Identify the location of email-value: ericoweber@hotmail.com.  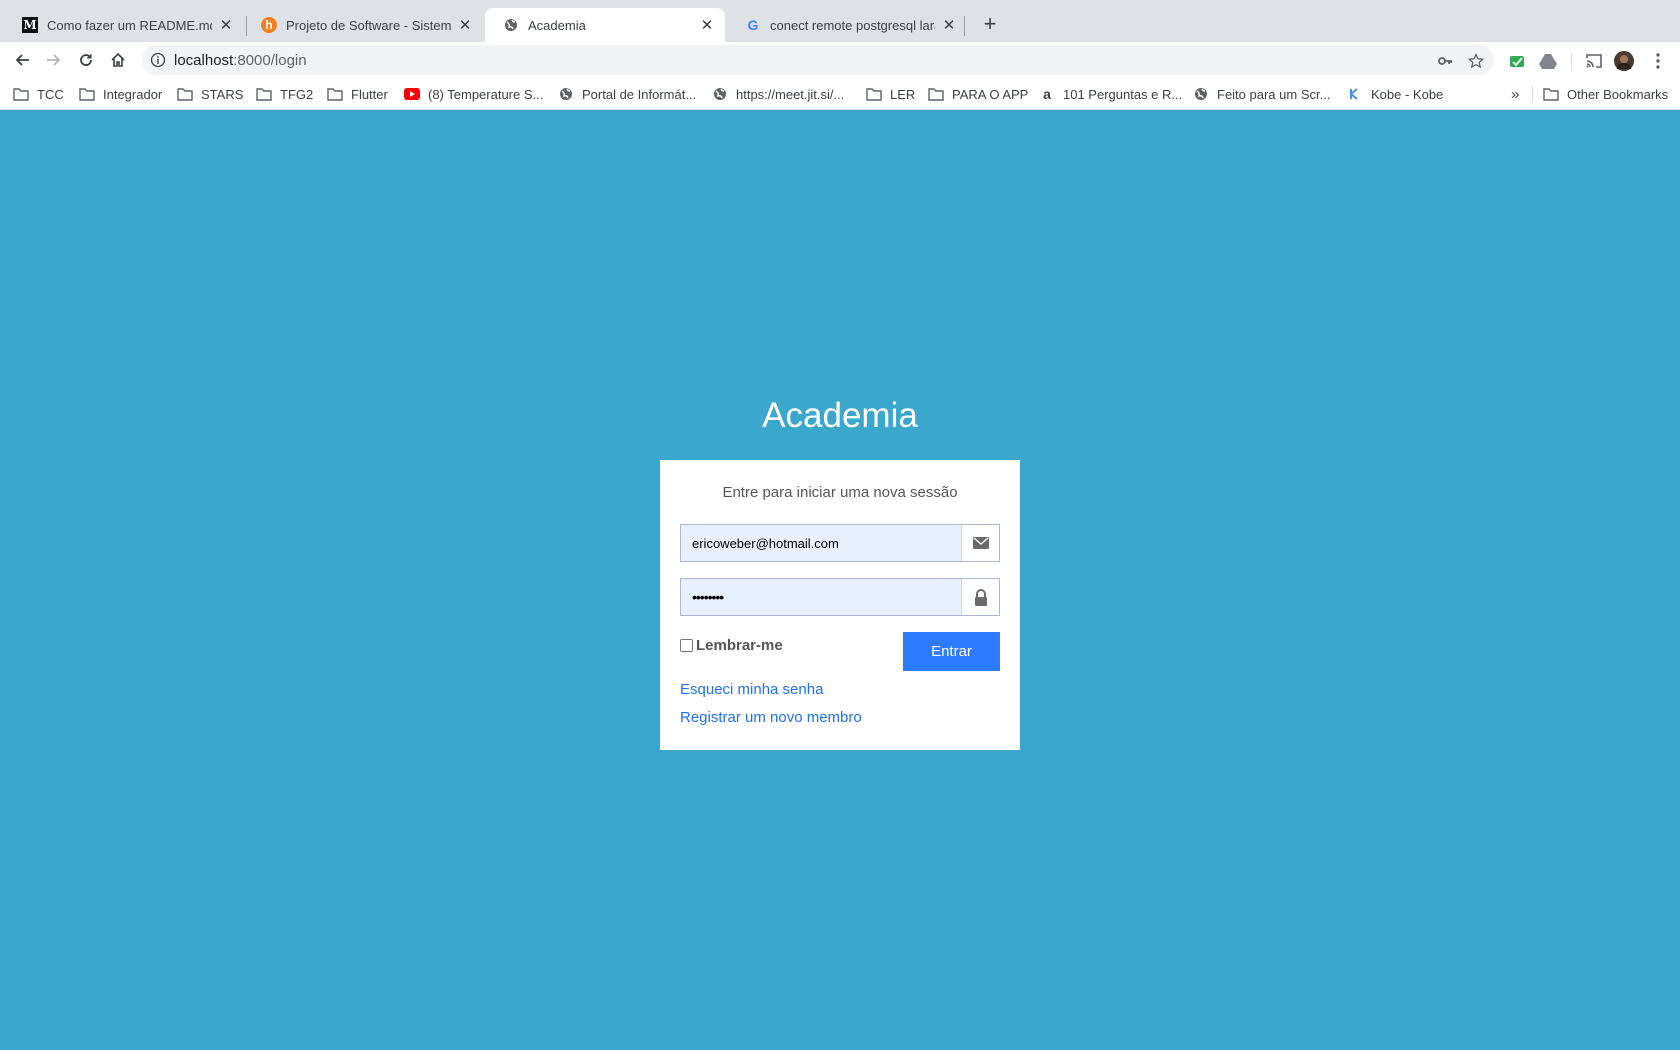
(765, 543).